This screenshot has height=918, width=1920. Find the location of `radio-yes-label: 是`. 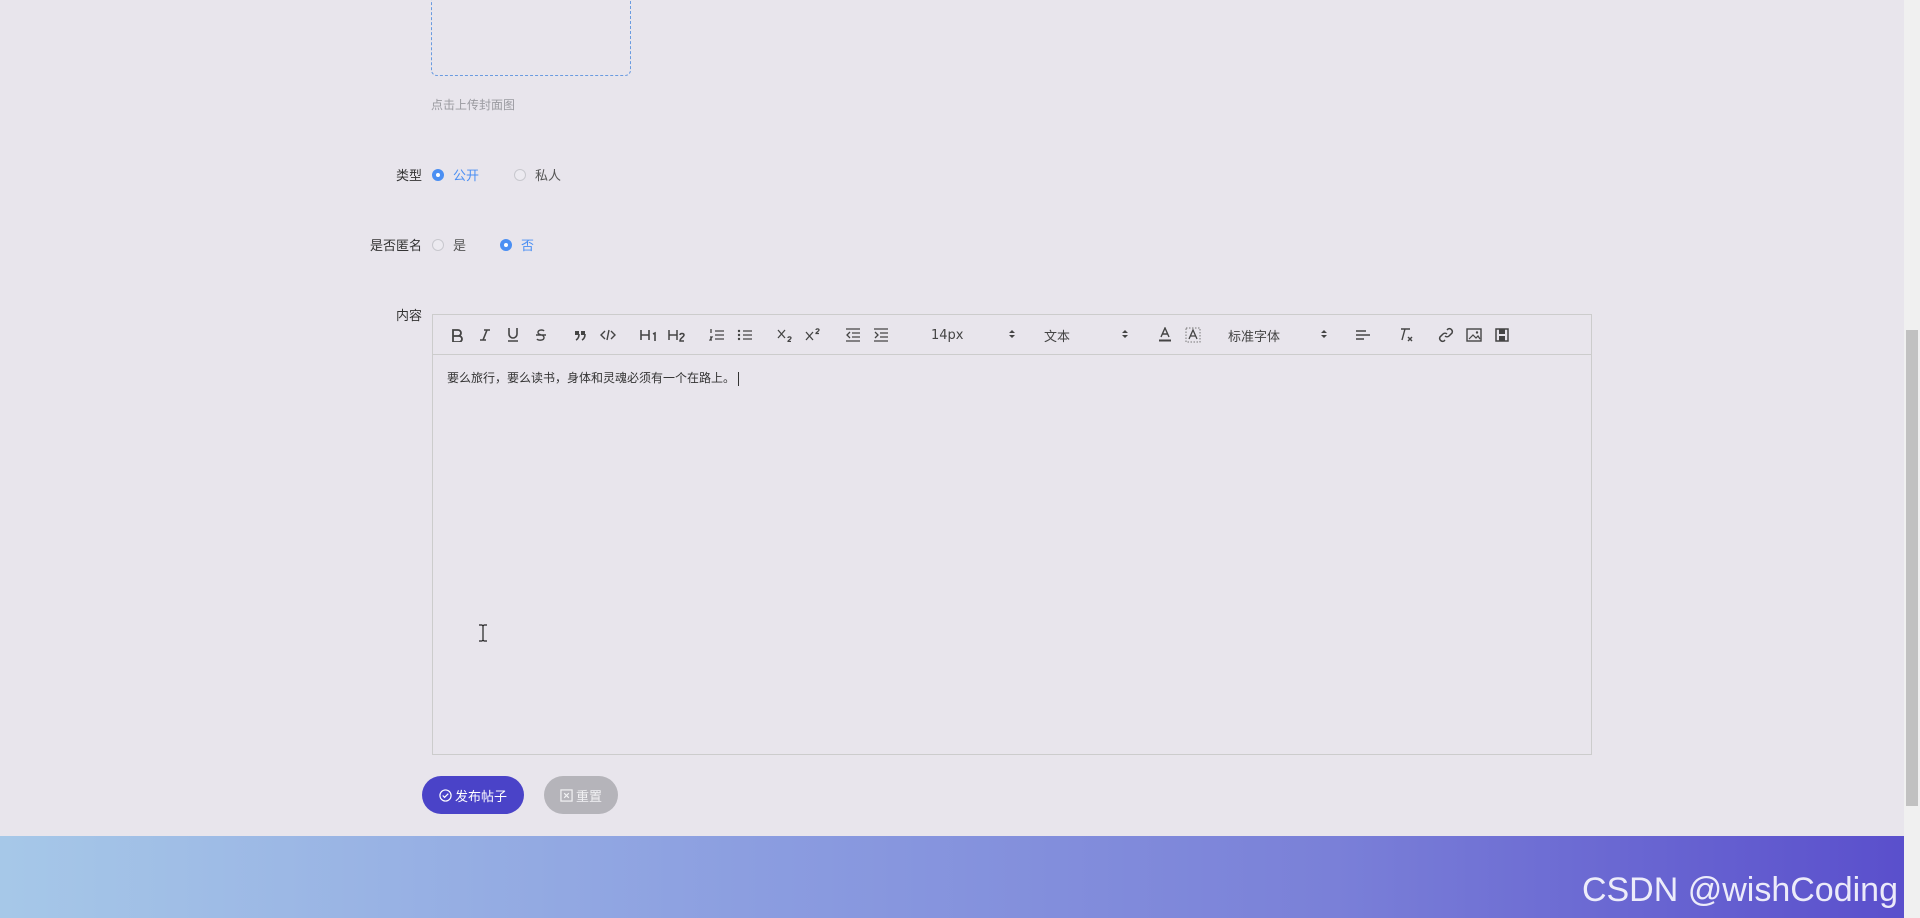

radio-yes-label: 是 is located at coordinates (460, 246).